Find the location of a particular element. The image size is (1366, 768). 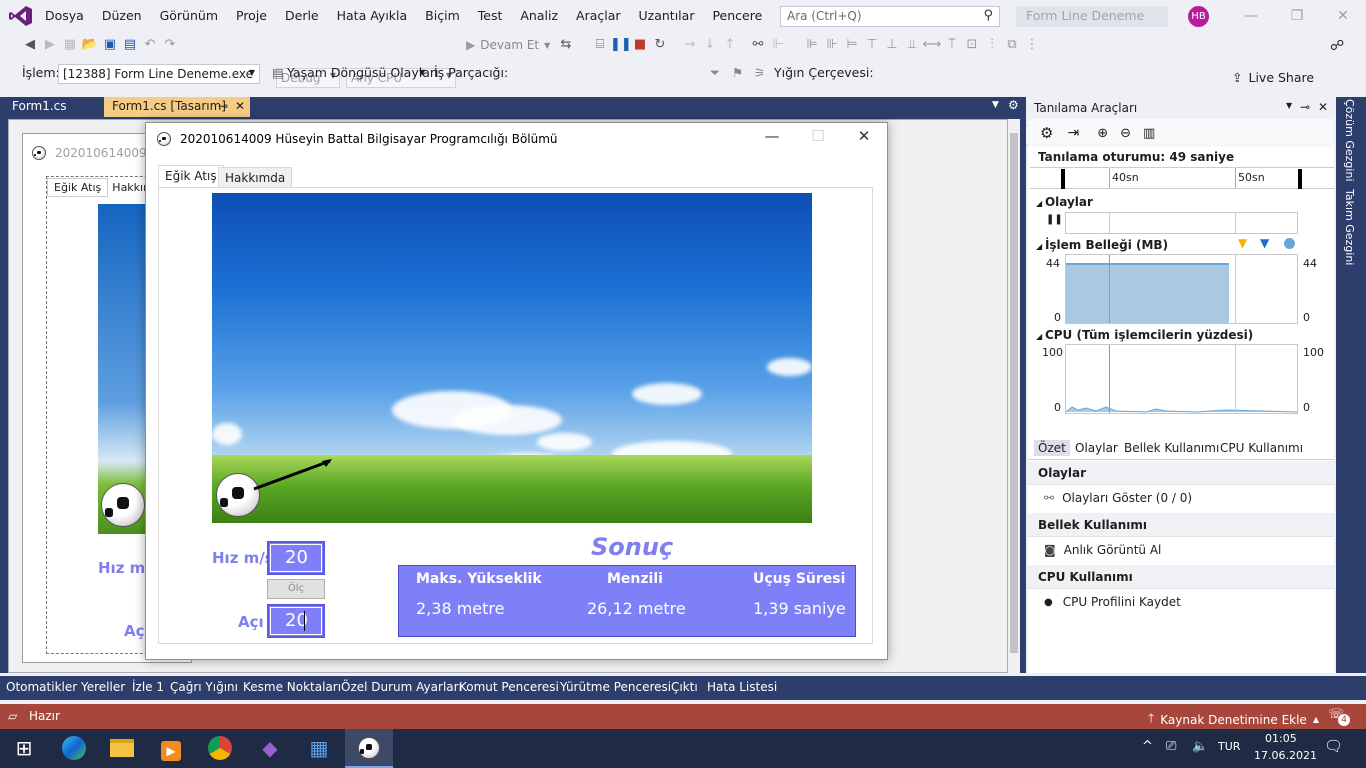

step-over-icon: → is located at coordinates (690, 44).